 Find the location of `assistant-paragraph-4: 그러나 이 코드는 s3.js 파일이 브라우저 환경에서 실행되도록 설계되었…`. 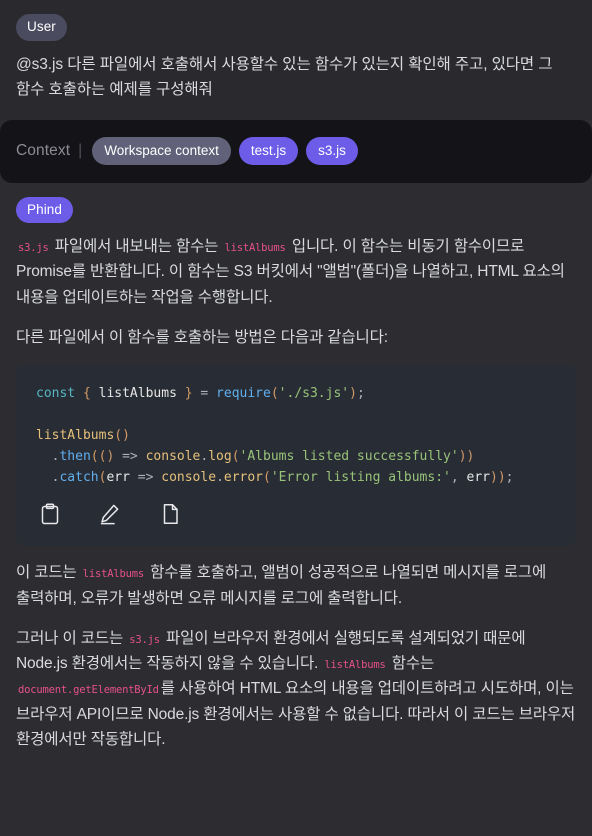

assistant-paragraph-4: 그러나 이 코드는 s3.js 파일이 브라우저 환경에서 실행되도록 설계되었… is located at coordinates (296, 689).